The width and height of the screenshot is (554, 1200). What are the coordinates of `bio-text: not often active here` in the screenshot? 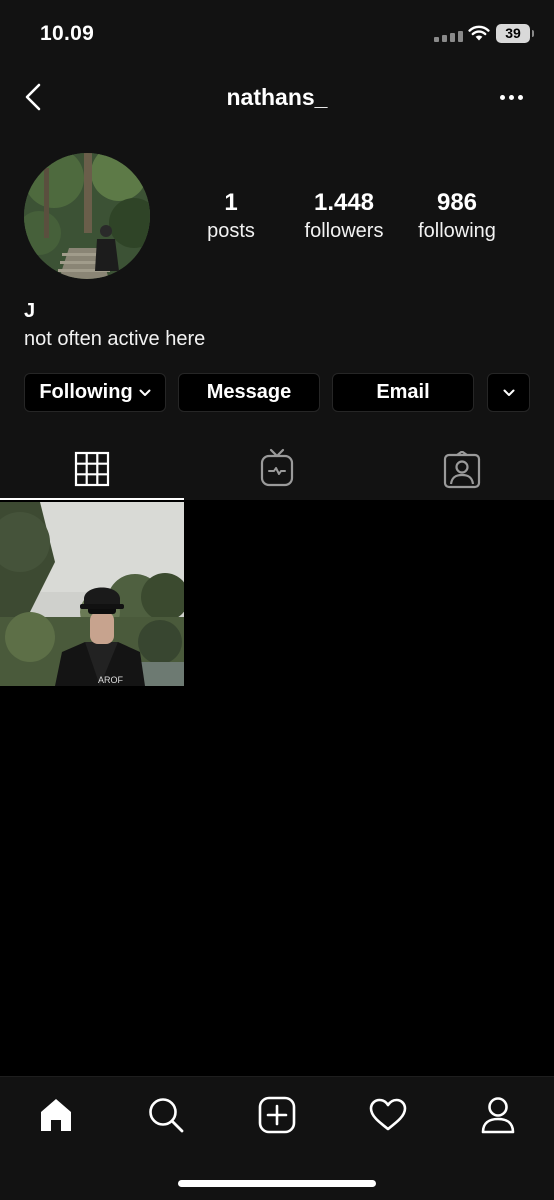 It's located at (115, 339).